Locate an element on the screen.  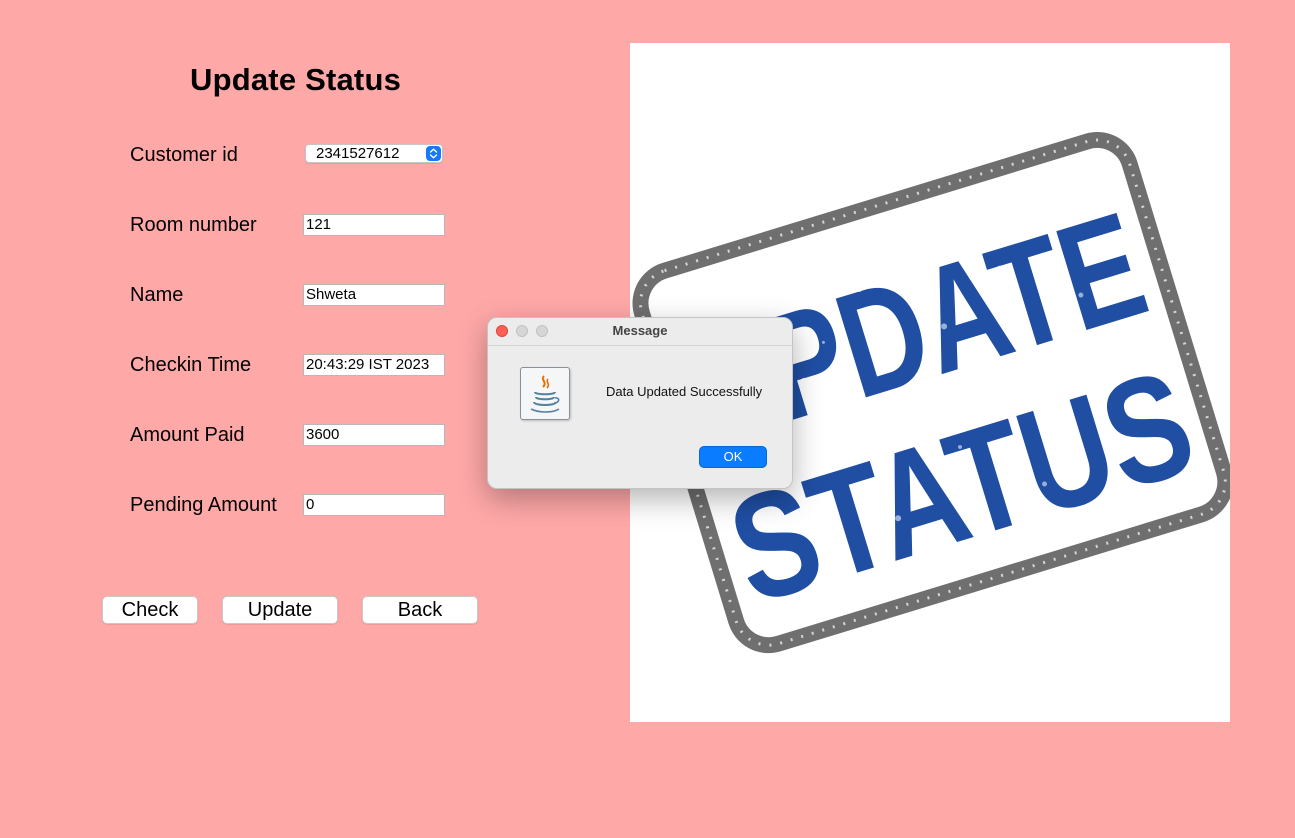
checkin-time-field: 20:43:29 IST 2023 is located at coordinates (374, 365).